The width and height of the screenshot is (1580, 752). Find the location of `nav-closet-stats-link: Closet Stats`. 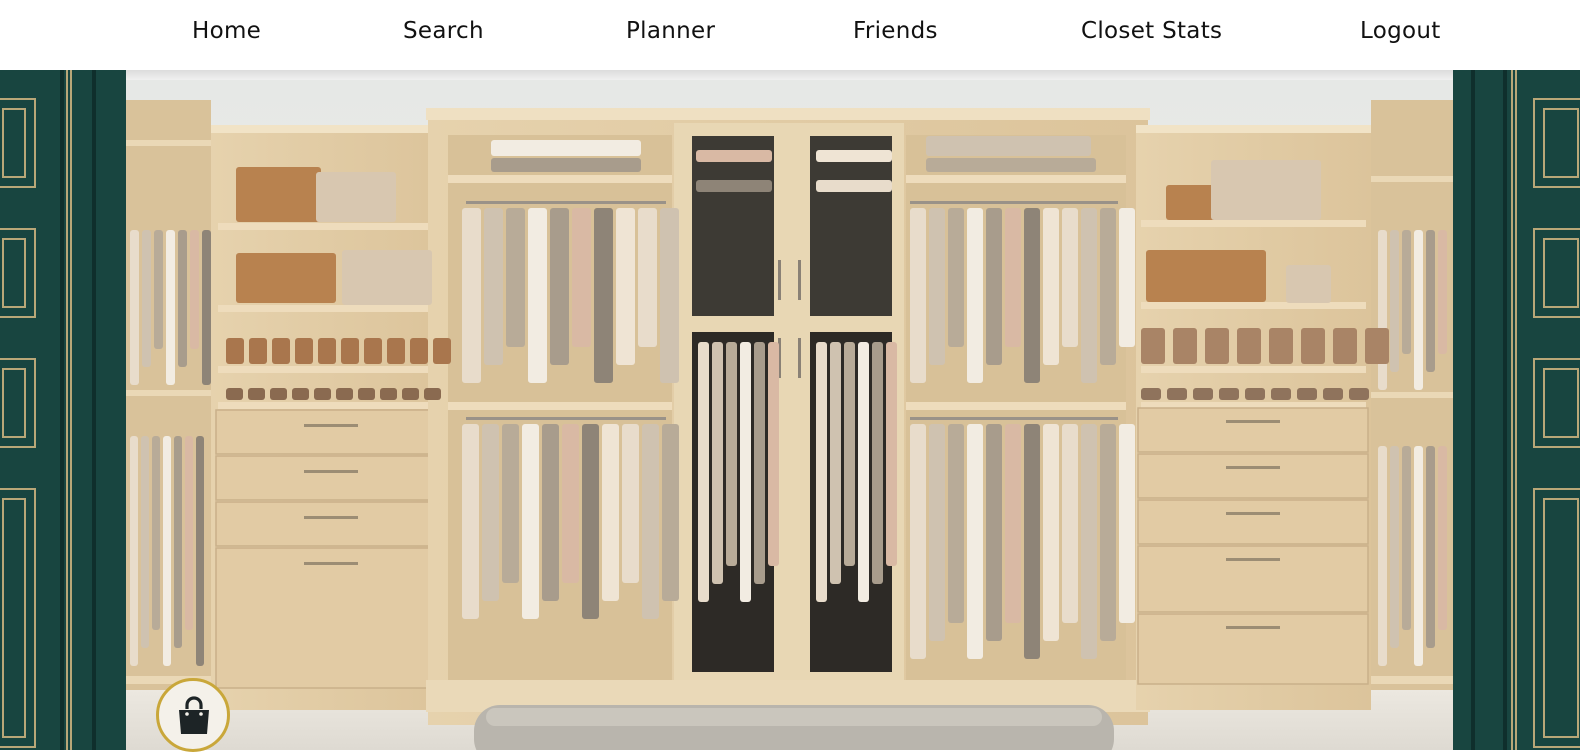

nav-closet-stats-link: Closet Stats is located at coordinates (1151, 31).